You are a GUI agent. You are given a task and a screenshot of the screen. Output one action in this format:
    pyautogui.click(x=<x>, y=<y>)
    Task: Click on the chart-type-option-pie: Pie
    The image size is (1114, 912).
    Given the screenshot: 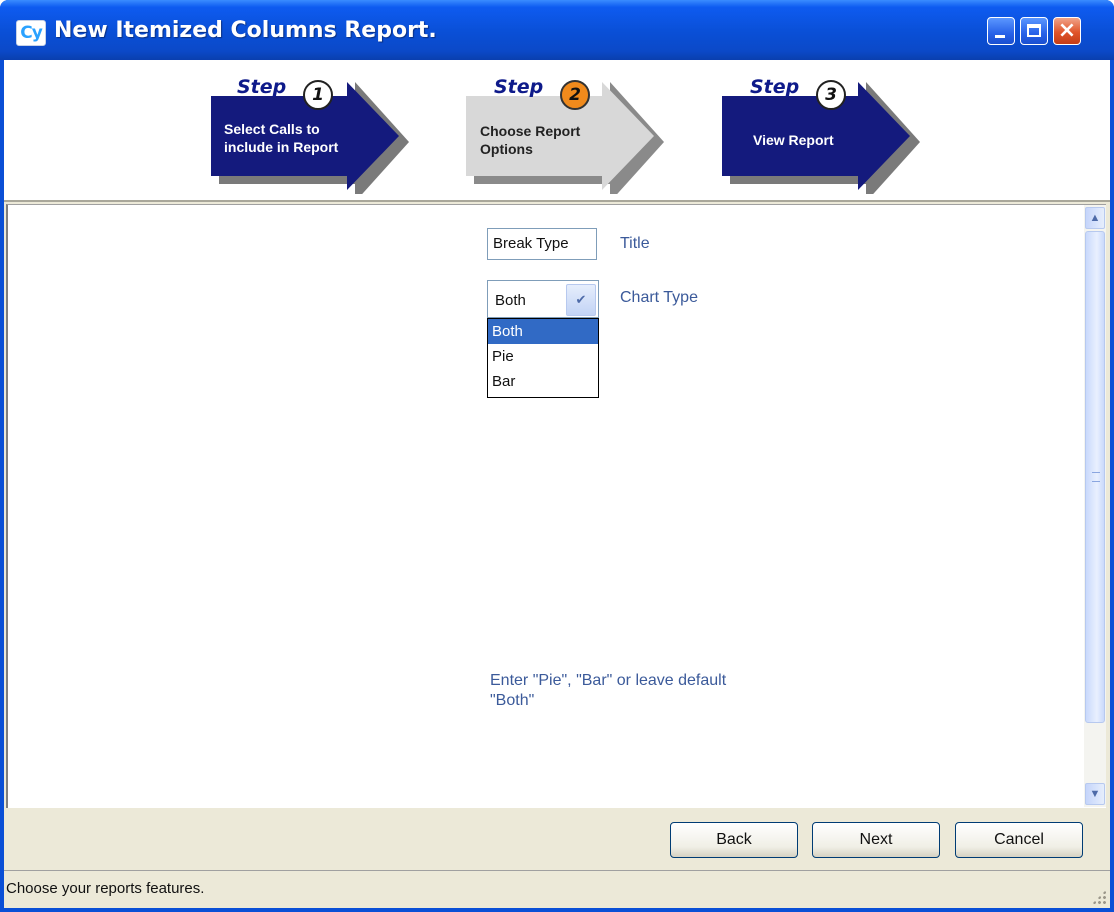 What is the action you would take?
    pyautogui.click(x=543, y=356)
    